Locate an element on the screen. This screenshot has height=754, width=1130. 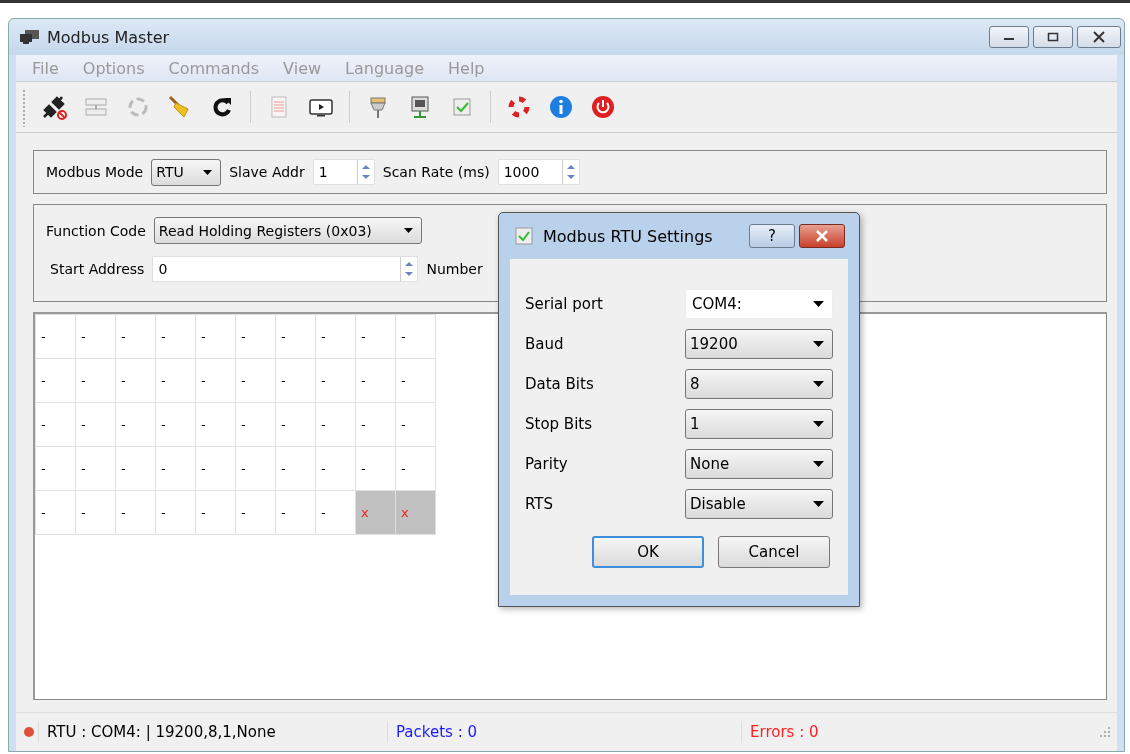
power-icon is located at coordinates (603, 107).